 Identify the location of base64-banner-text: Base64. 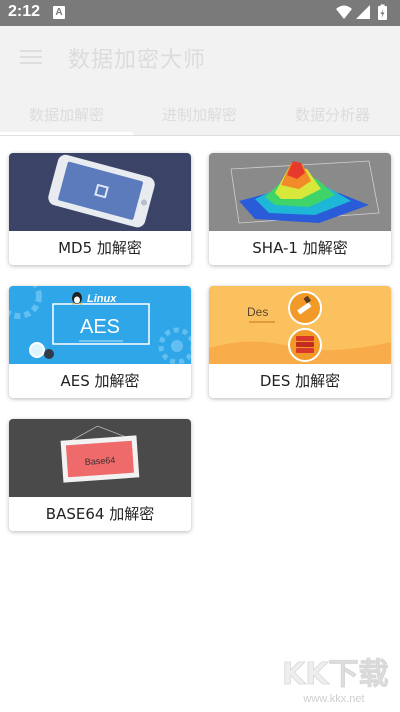
(99, 461).